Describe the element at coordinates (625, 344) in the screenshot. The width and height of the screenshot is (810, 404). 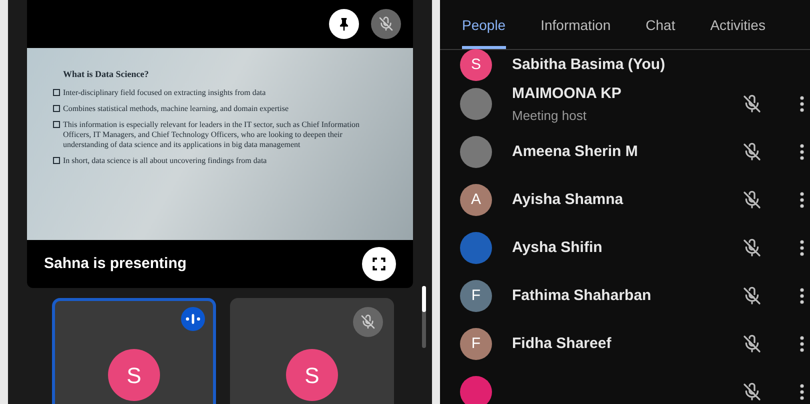
I see `participant-row: F Fidha Shareef` at that location.